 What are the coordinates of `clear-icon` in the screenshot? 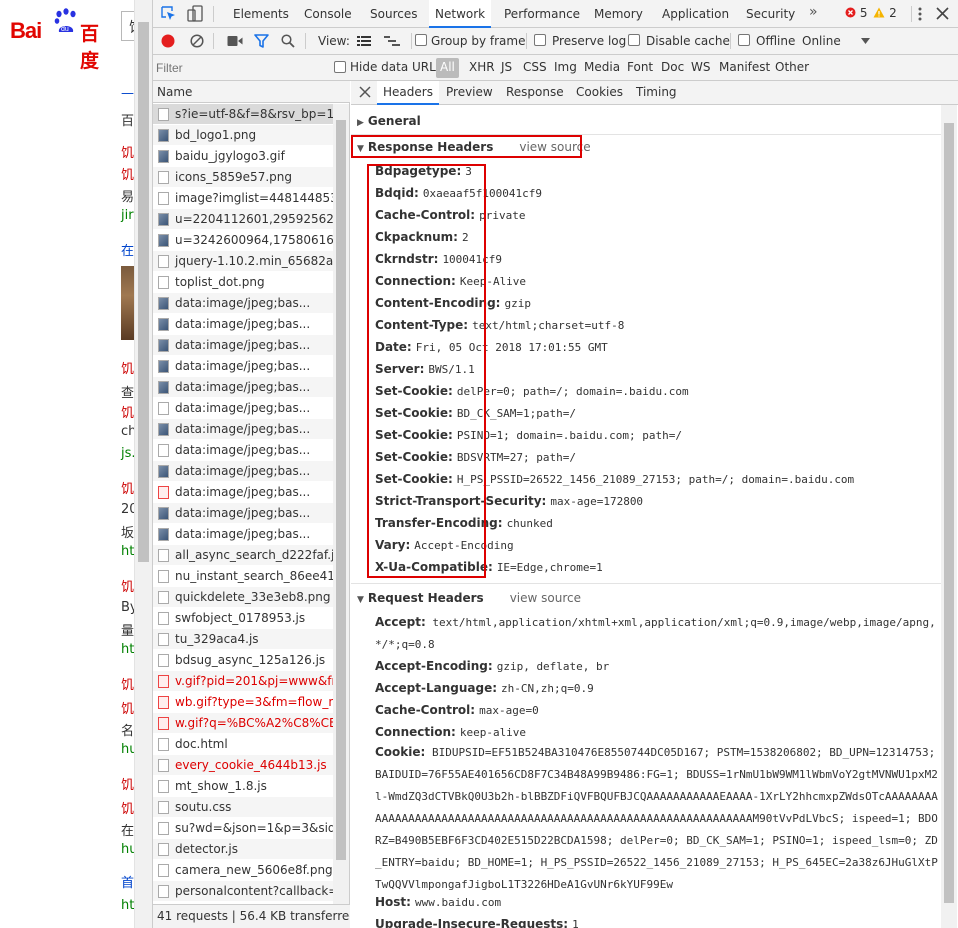 It's located at (197, 41).